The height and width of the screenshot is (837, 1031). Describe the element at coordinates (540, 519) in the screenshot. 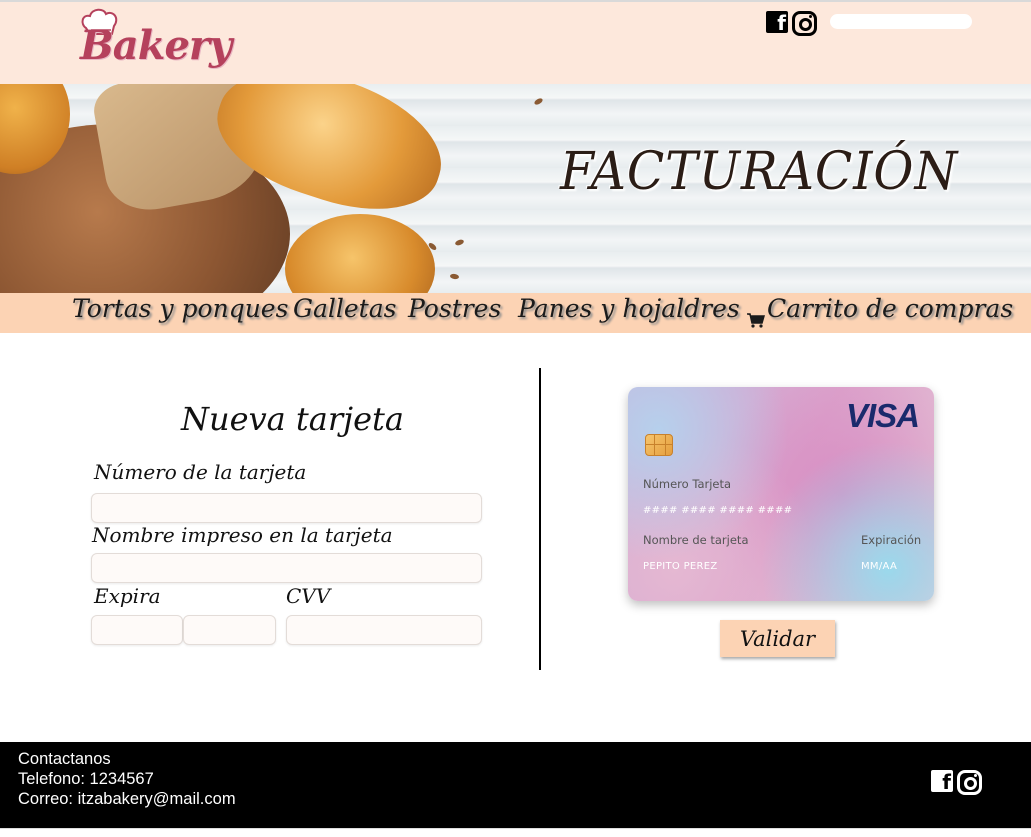

I see `vertical-divider` at that location.